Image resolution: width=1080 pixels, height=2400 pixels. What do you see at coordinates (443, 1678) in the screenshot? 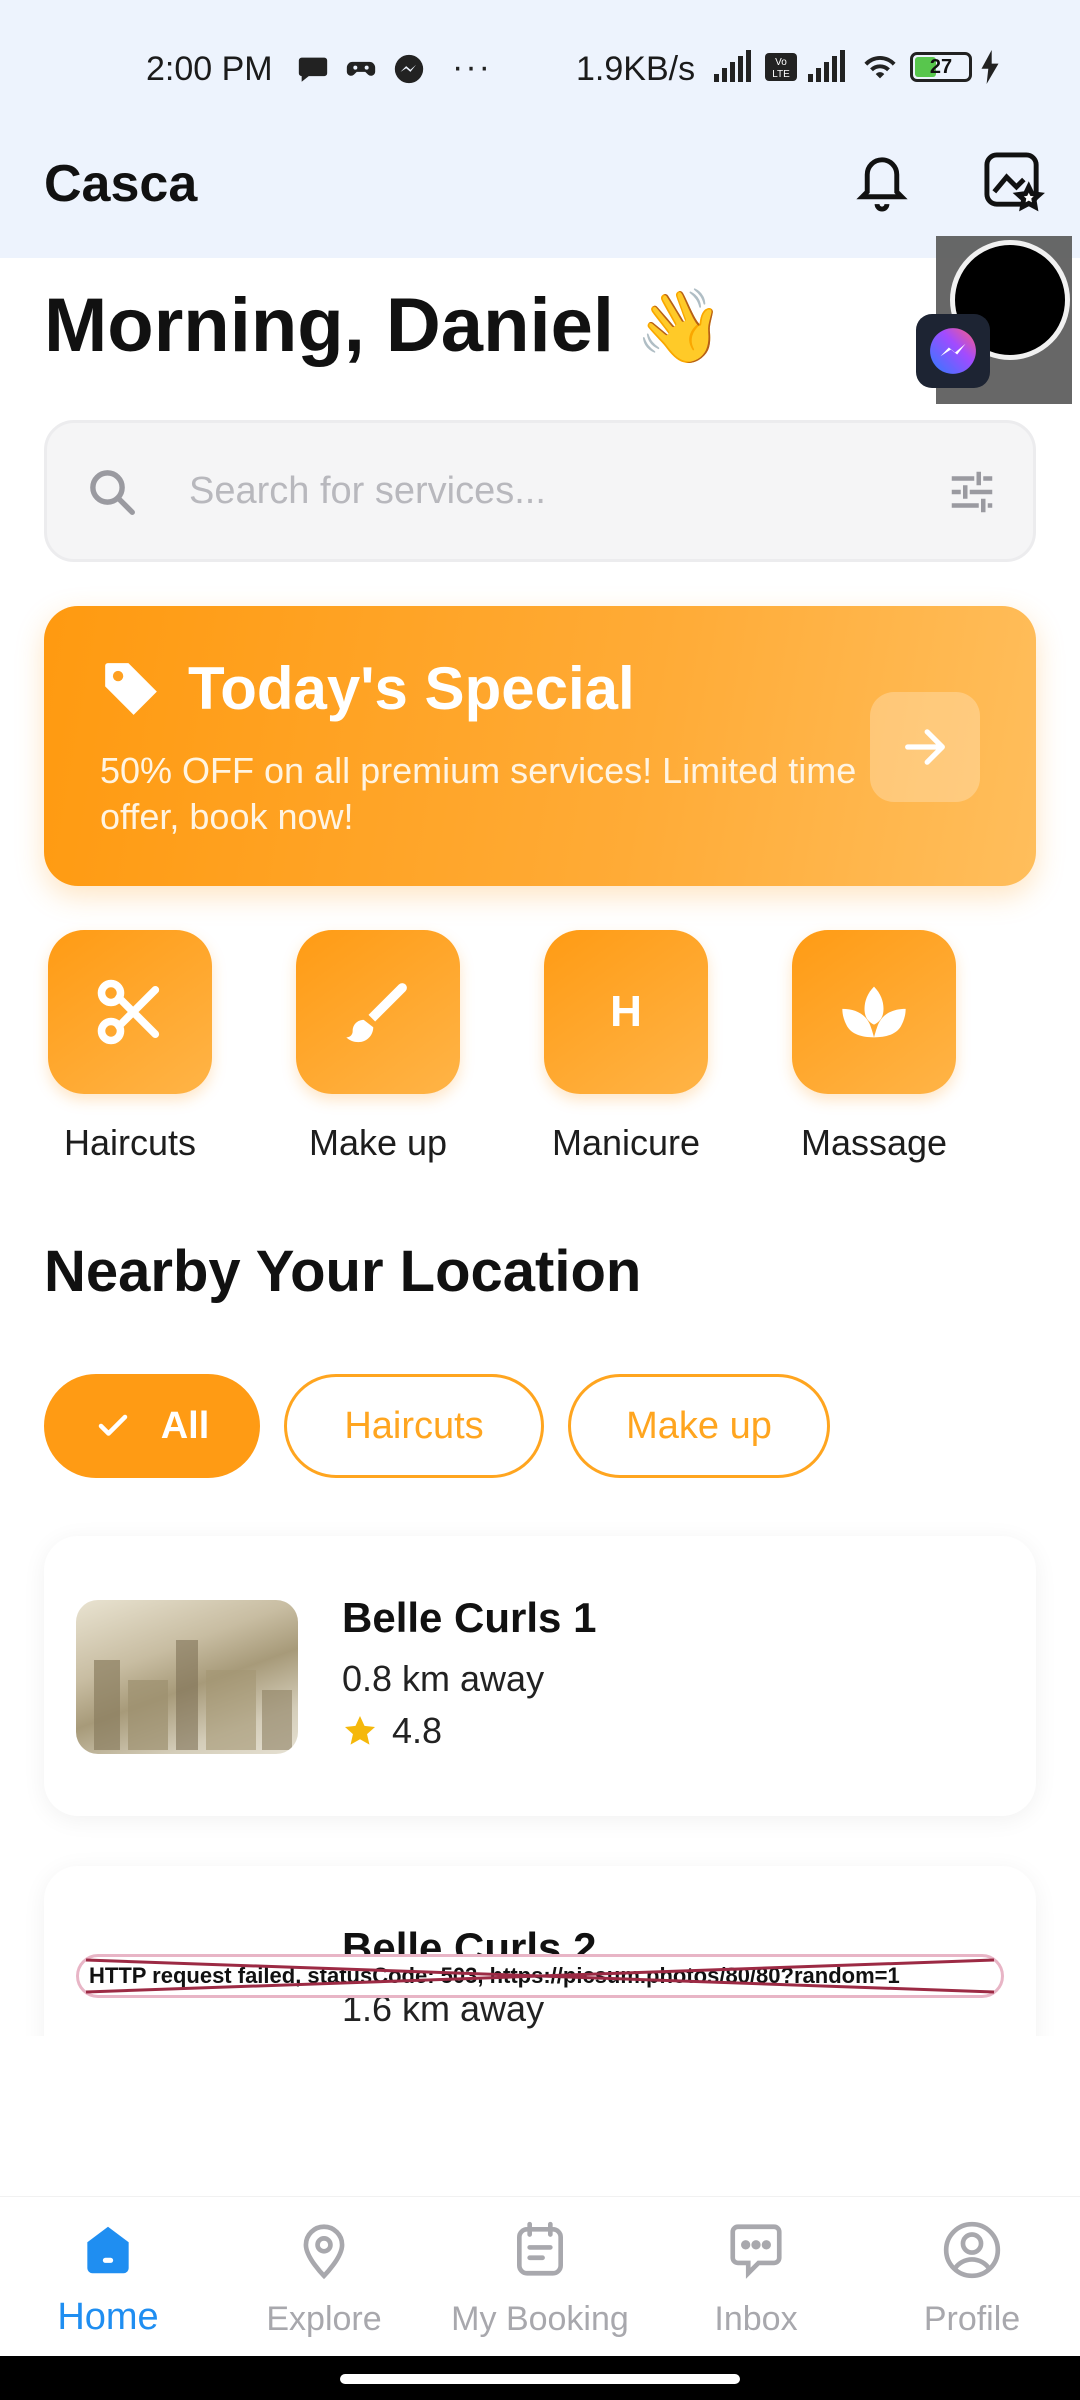
I see `salon-distance: 0.8 km away` at bounding box center [443, 1678].